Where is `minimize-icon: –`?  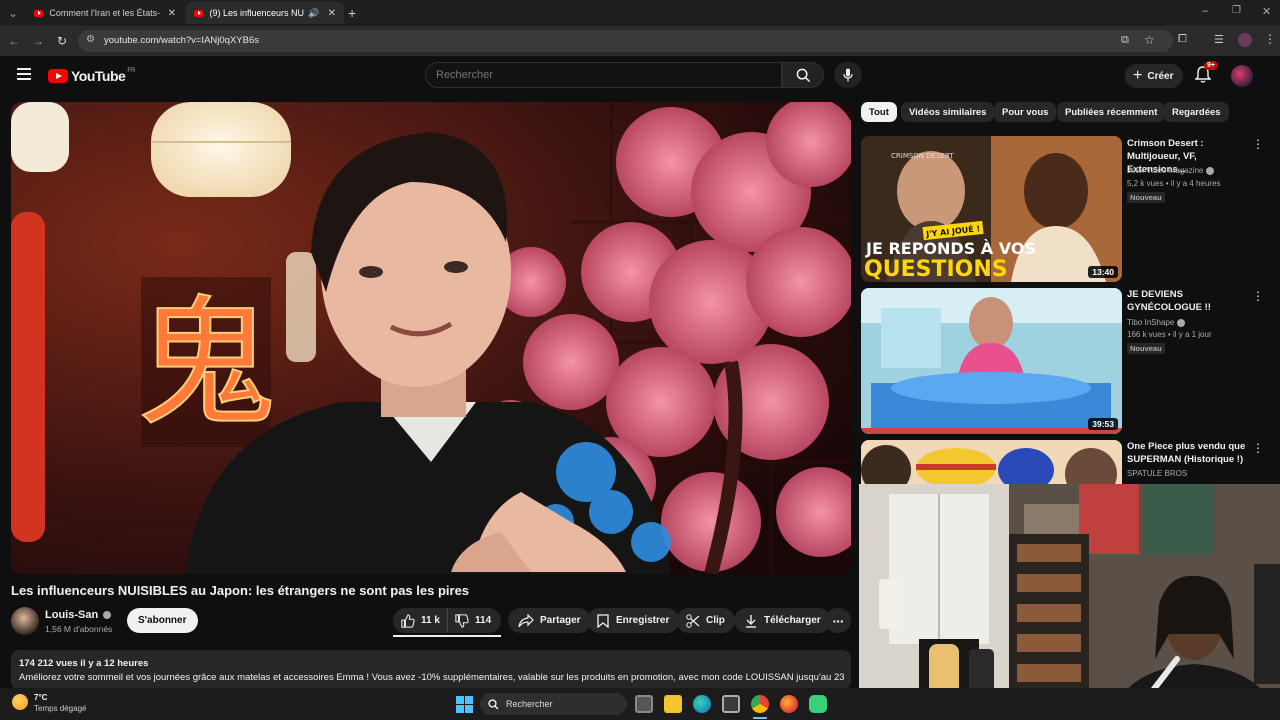 minimize-icon: – is located at coordinates (1205, 11).